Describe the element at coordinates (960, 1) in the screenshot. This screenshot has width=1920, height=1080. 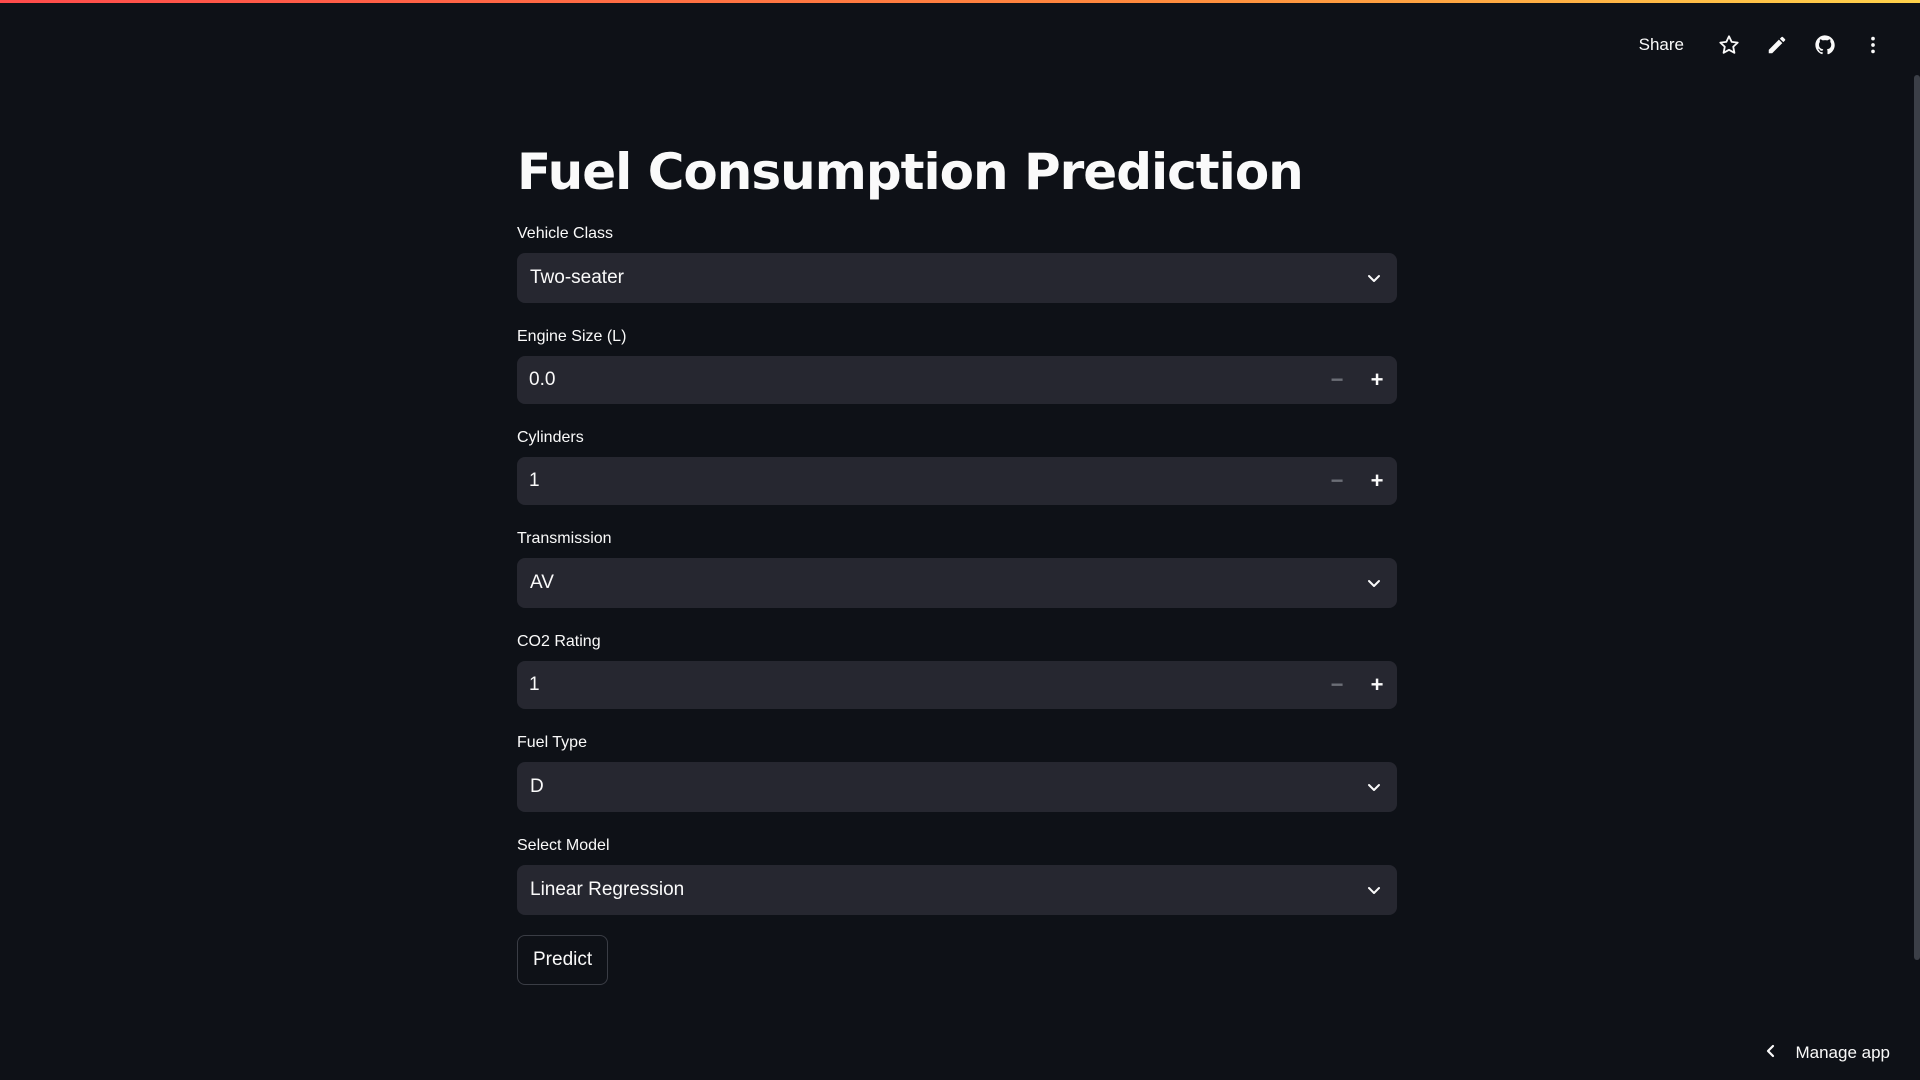
I see `top-decoration-strip` at that location.